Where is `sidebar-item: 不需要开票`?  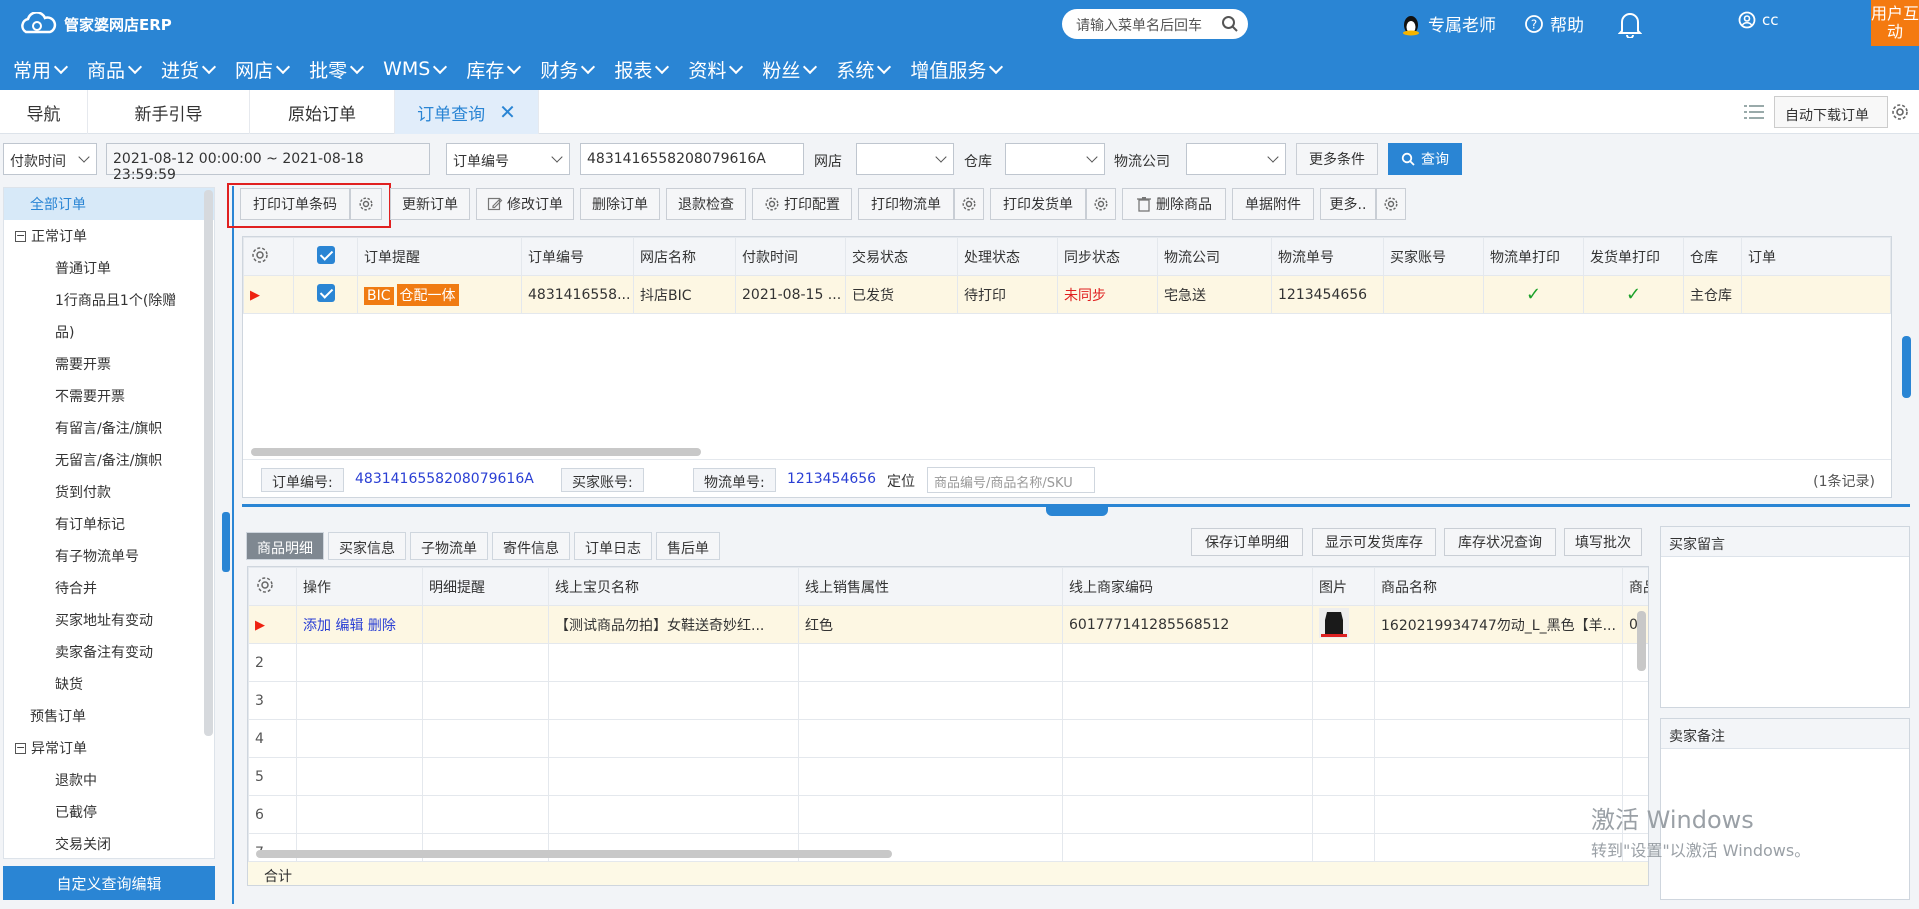 sidebar-item: 不需要开票 is located at coordinates (109, 396).